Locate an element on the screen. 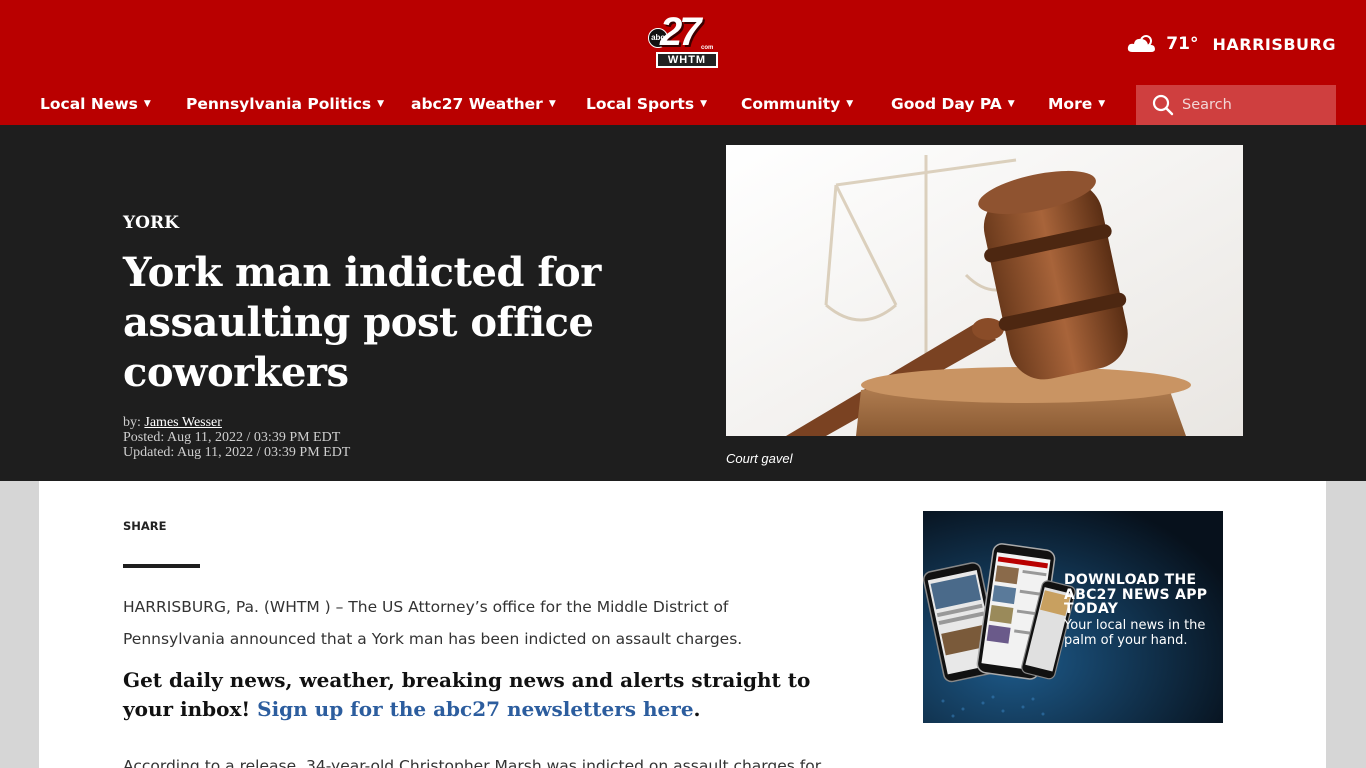 The image size is (1366, 768). updated-date: Updated: Aug 11, 2022 / 03:39 PM EDT is located at coordinates (237, 452).